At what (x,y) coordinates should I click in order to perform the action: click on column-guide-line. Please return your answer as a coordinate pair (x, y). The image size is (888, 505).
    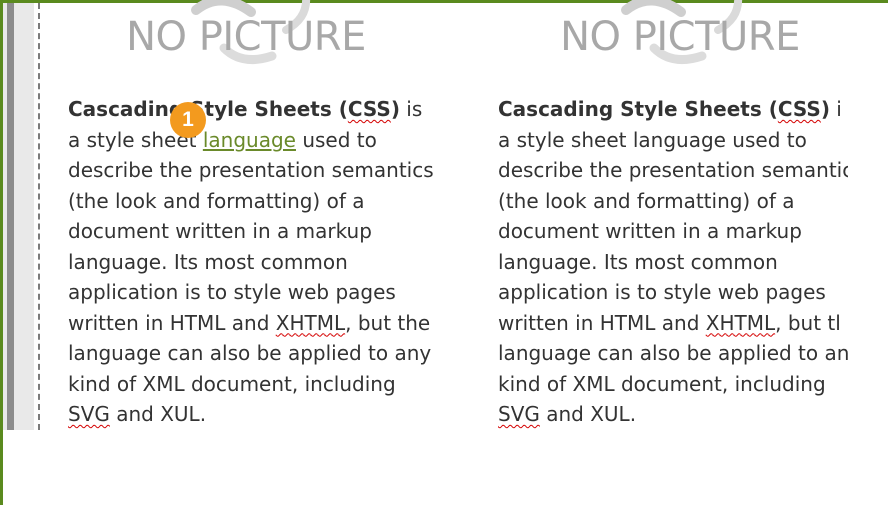
    Looking at the image, I should click on (39, 216).